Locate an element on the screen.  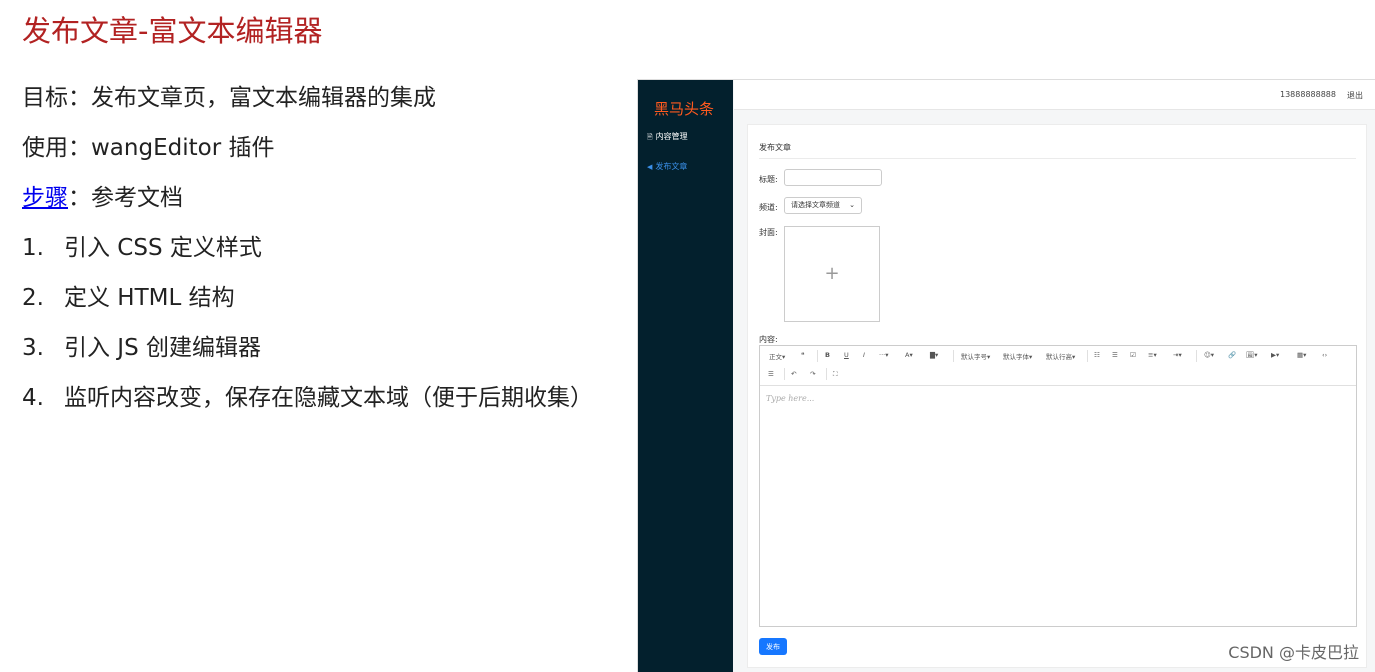
watermark: CSDN @卡皮巴拉 is located at coordinates (1293, 652).